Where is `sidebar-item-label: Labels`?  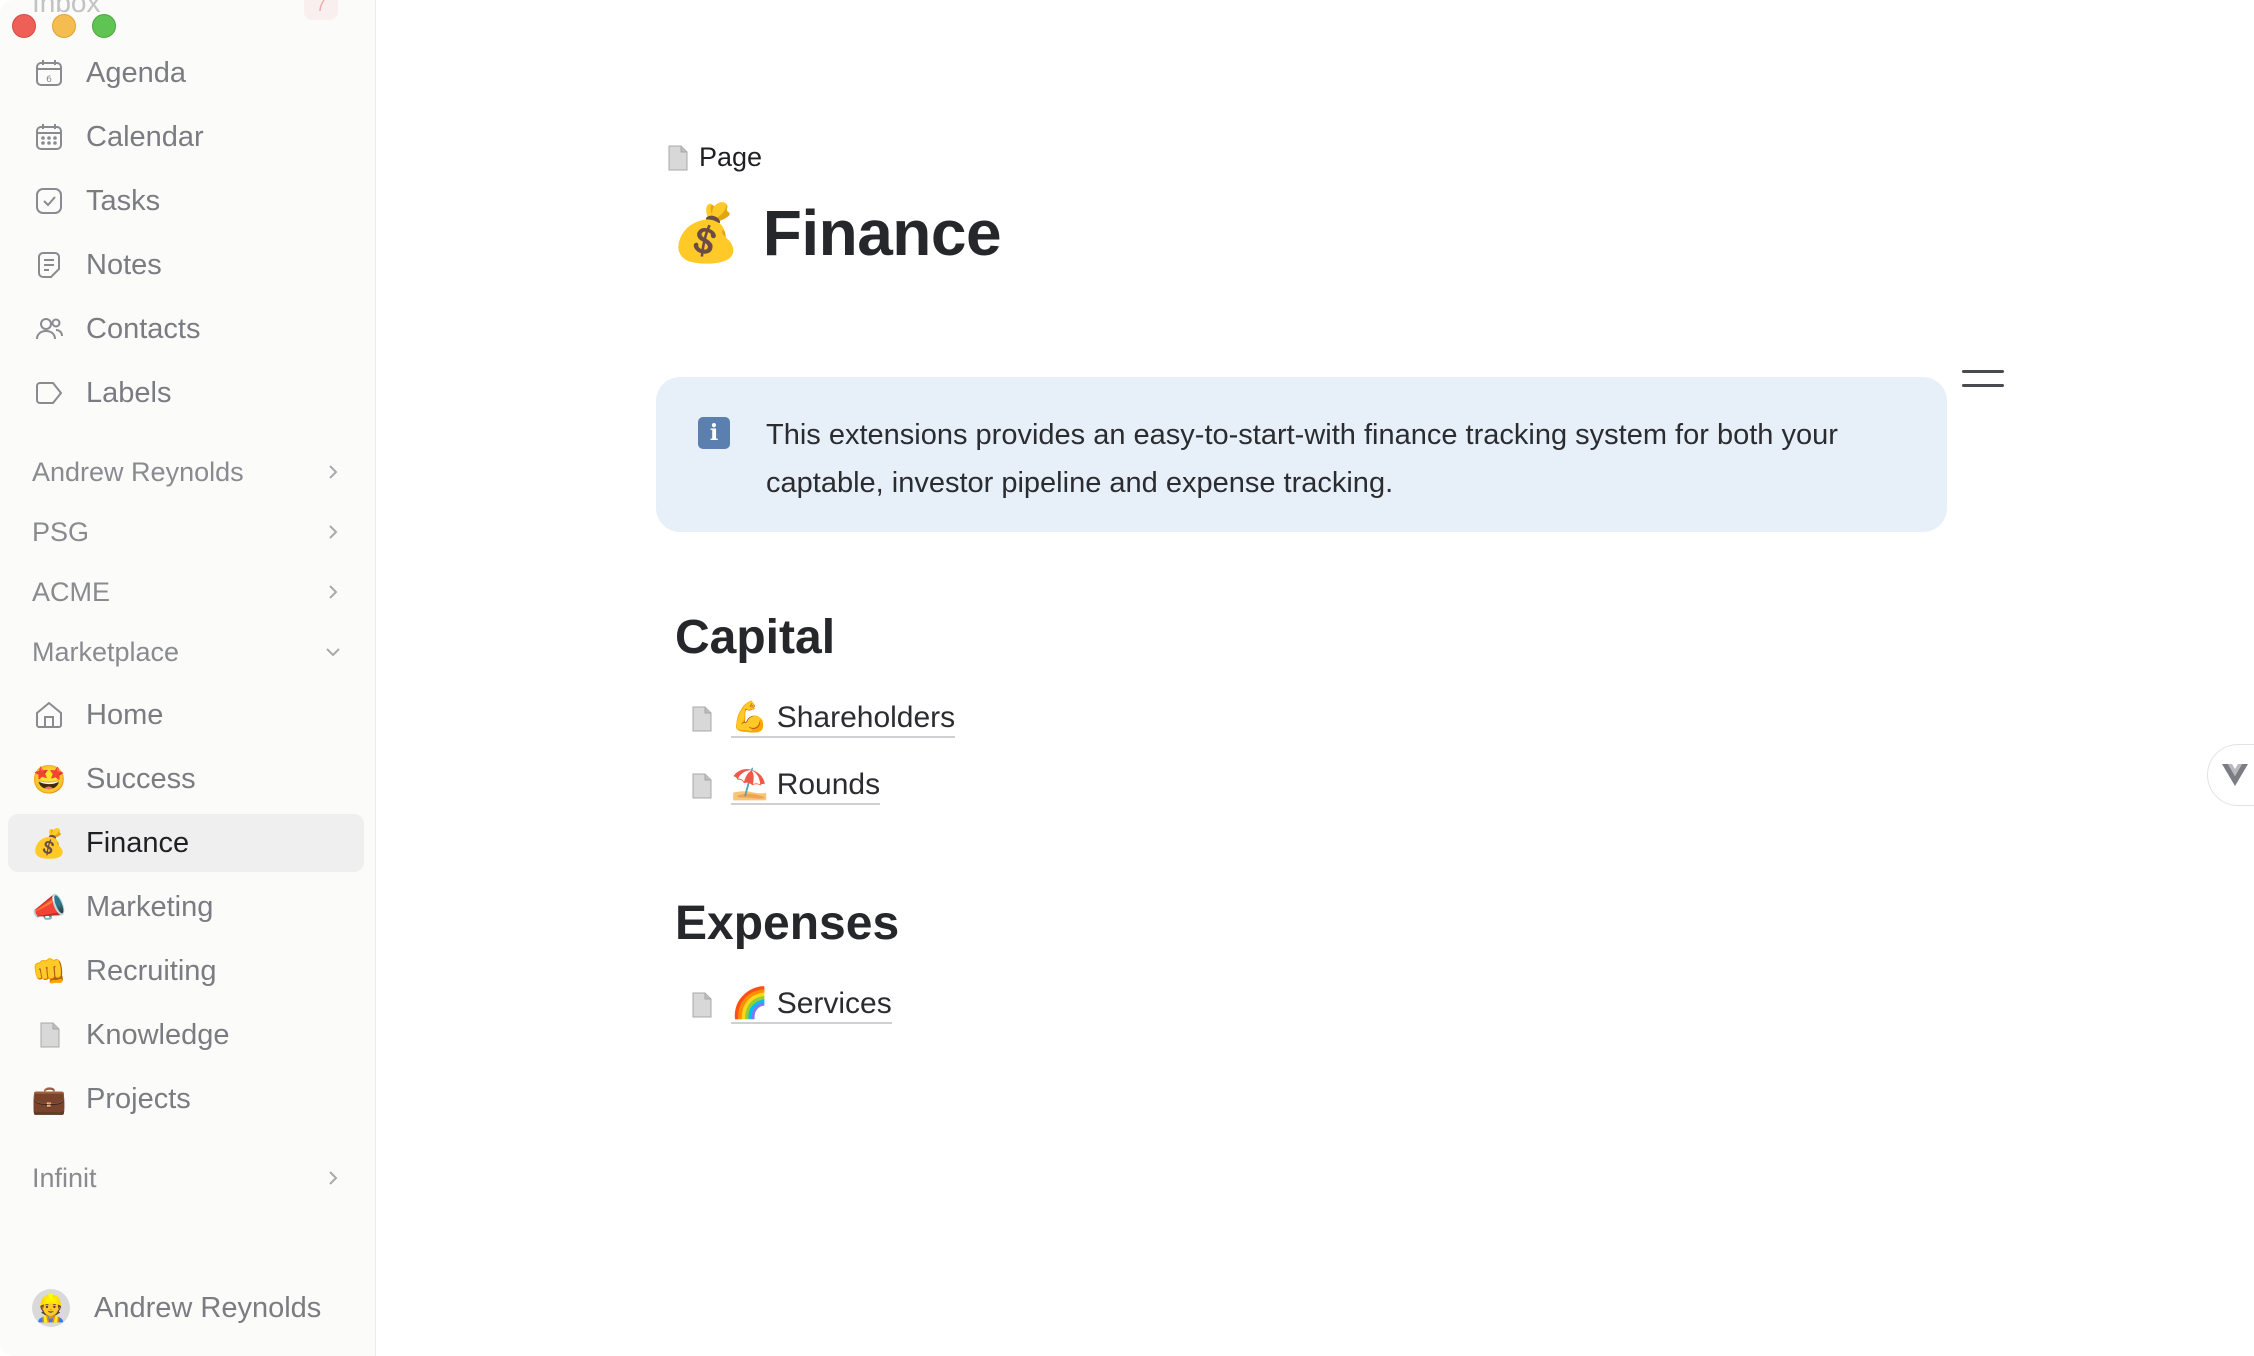 sidebar-item-label: Labels is located at coordinates (129, 392).